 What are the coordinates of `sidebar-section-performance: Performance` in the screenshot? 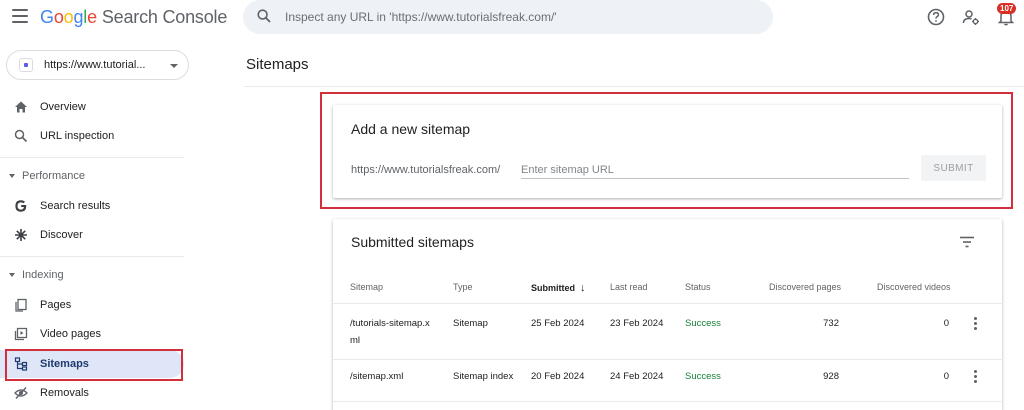 It's located at (92, 176).